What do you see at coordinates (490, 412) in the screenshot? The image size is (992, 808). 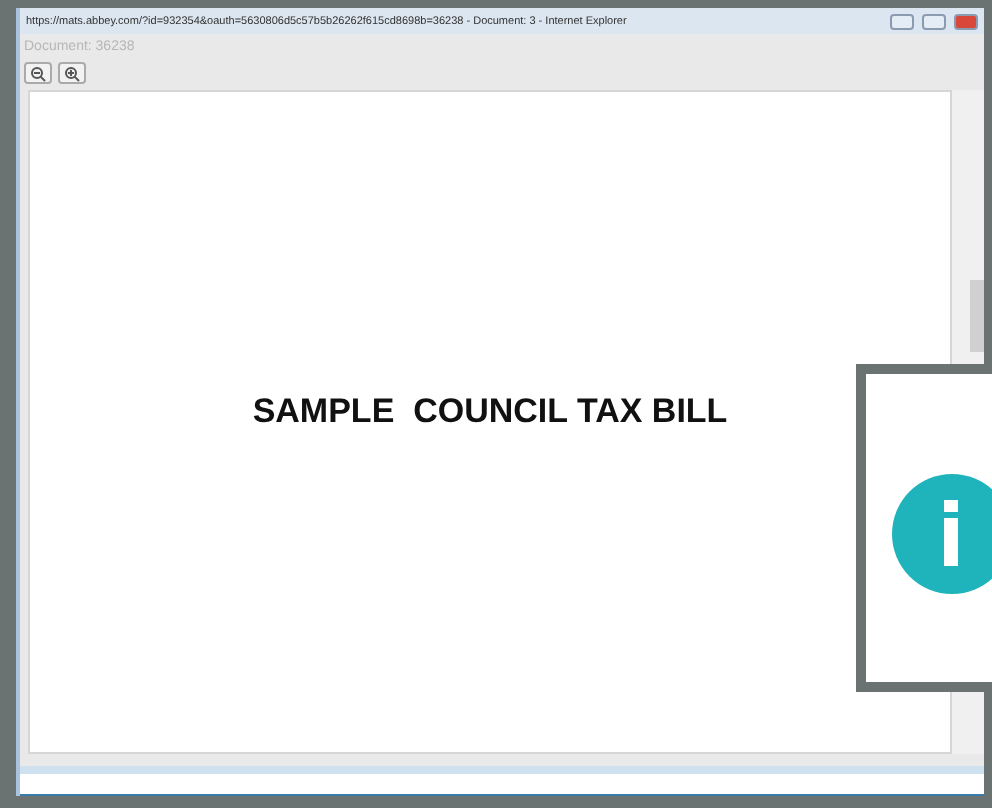 I see `document-heading: SAMPLE COUNCIL TAX BILL` at bounding box center [490, 412].